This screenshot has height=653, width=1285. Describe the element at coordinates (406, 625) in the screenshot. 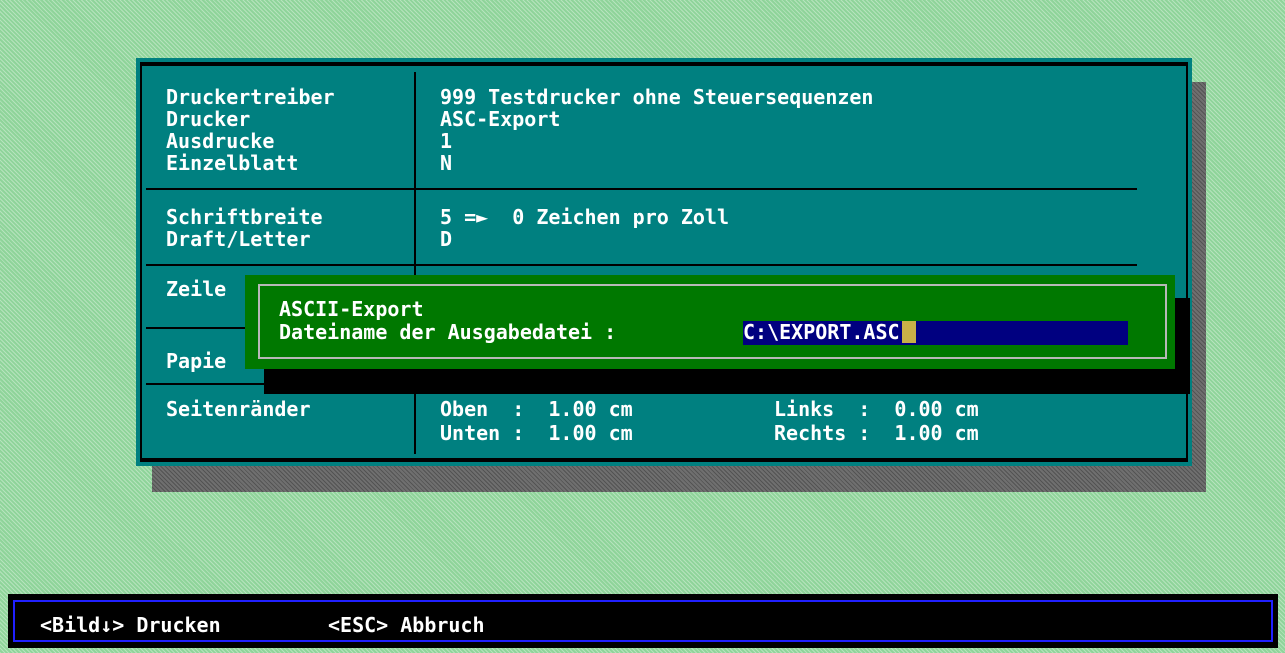

I see `cancel-key-hint: <ESC> Abbruch` at that location.